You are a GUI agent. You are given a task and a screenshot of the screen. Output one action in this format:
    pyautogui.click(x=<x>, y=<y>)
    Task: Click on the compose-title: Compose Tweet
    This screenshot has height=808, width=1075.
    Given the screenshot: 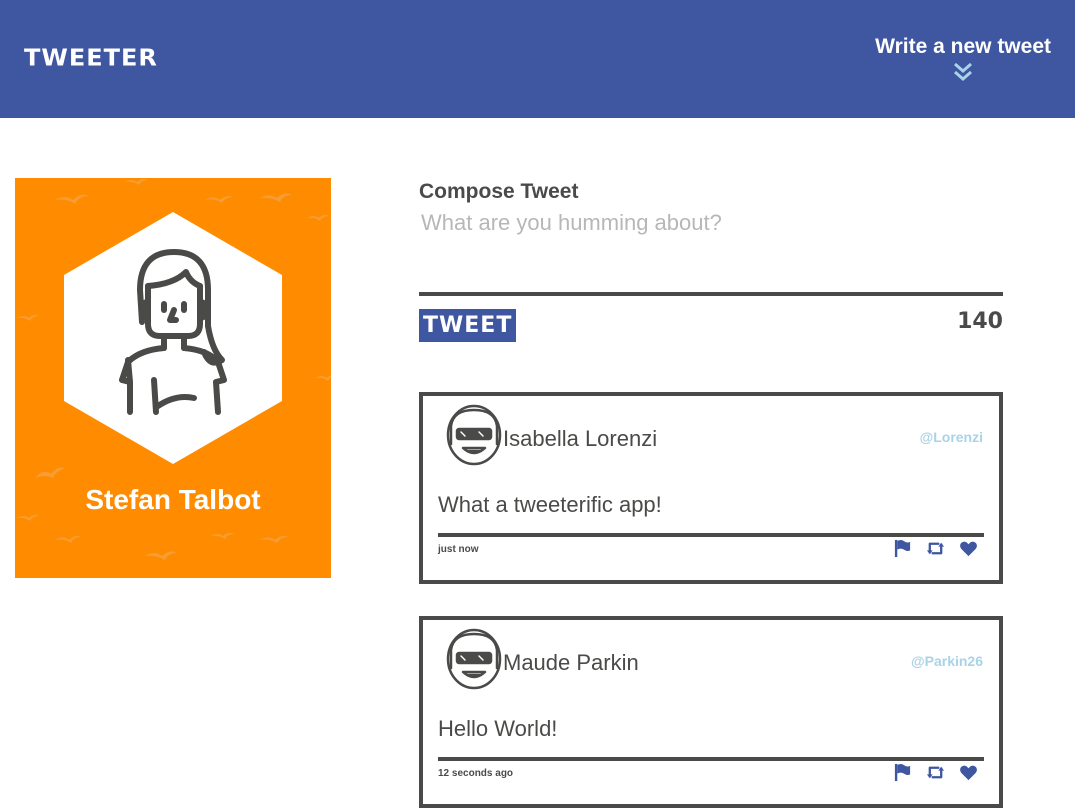 What is the action you would take?
    pyautogui.click(x=499, y=191)
    